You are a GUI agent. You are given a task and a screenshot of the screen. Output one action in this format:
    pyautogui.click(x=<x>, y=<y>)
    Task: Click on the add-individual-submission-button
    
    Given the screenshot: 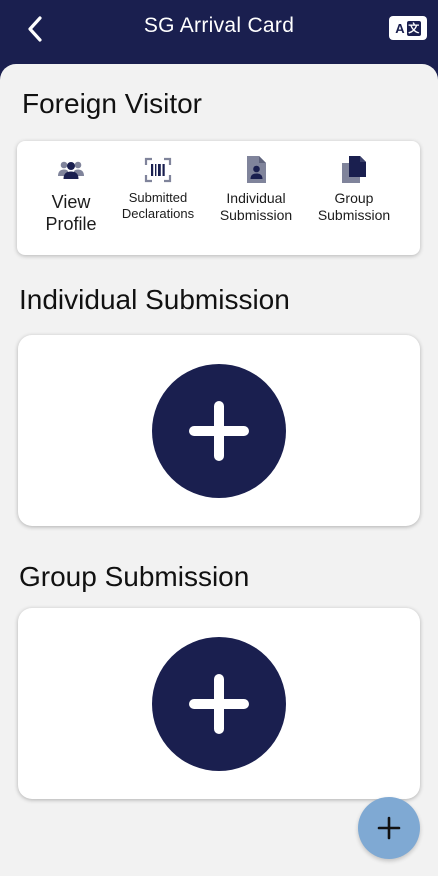 What is the action you would take?
    pyautogui.click(x=219, y=431)
    